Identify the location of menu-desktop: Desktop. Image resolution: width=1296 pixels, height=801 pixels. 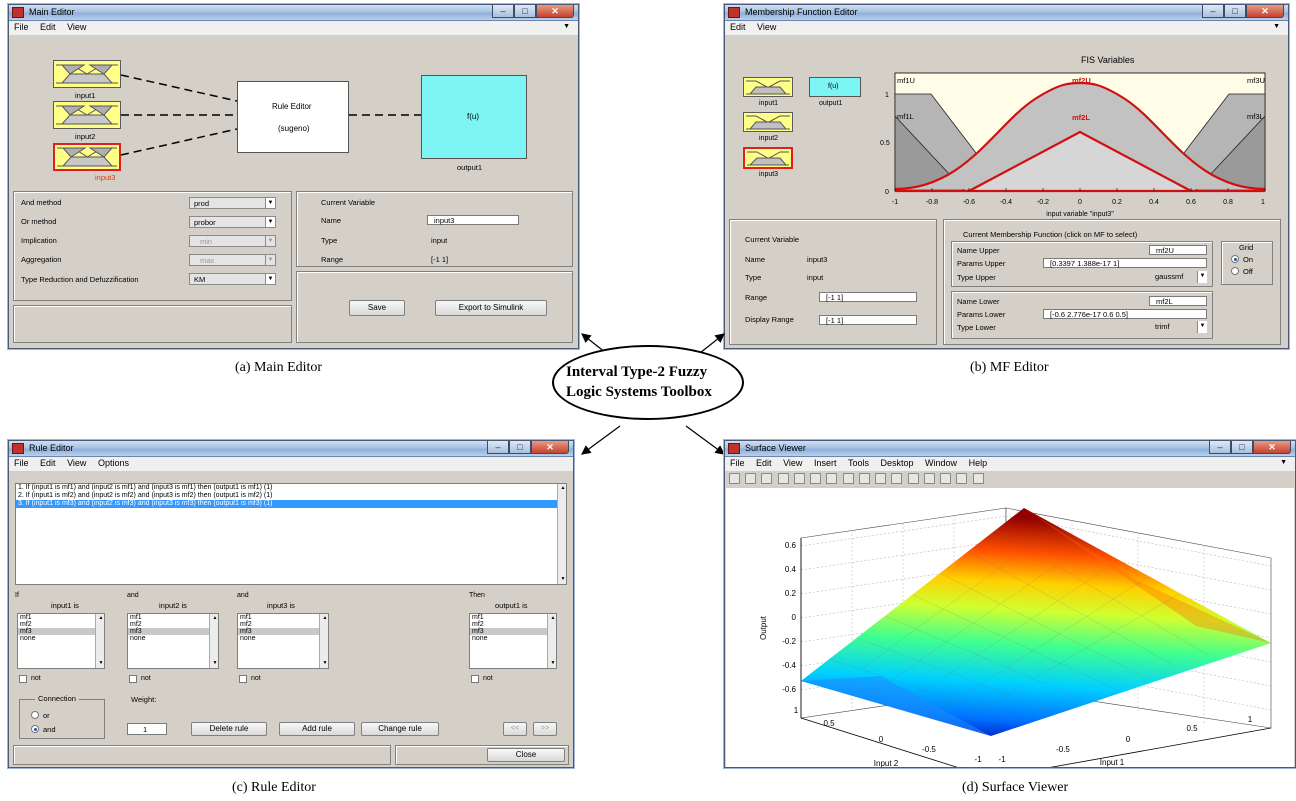
(897, 463).